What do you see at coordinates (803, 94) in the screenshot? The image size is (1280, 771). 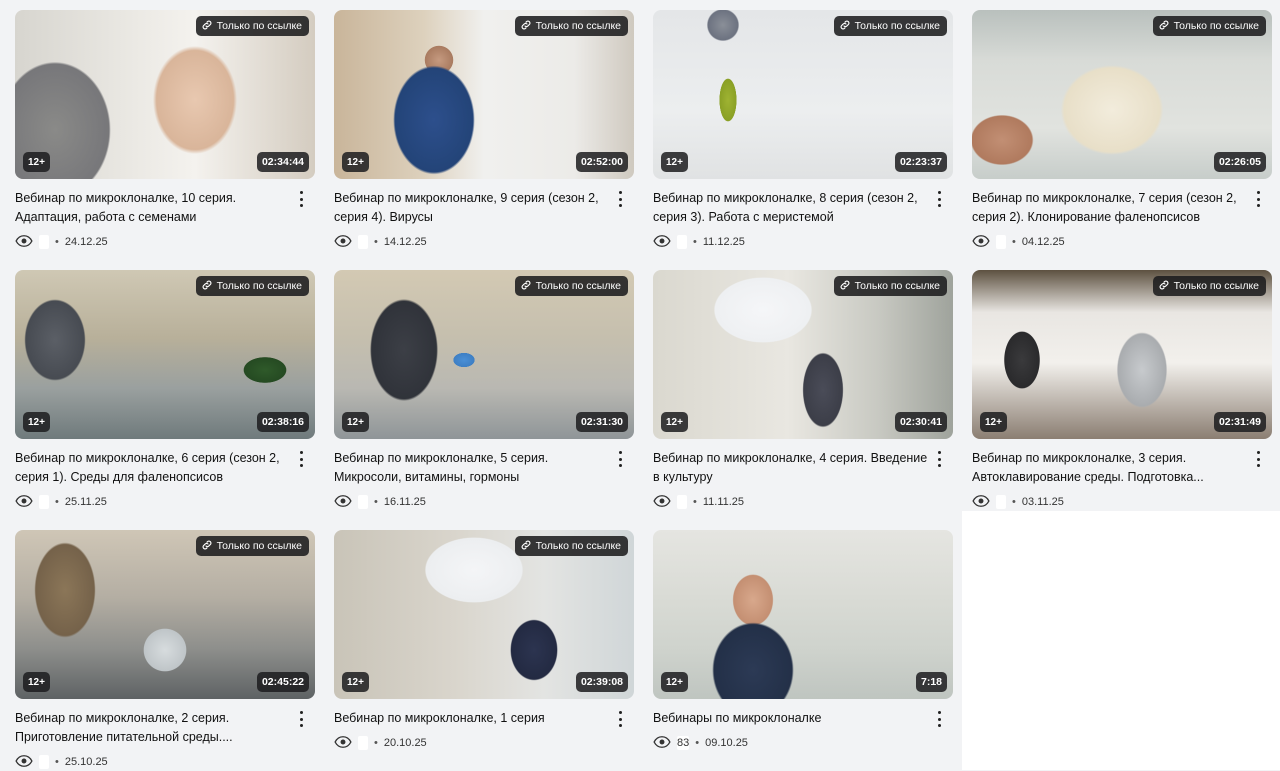 I see `video-thumbnail: Только по ссылке 12+ 02:23:37` at bounding box center [803, 94].